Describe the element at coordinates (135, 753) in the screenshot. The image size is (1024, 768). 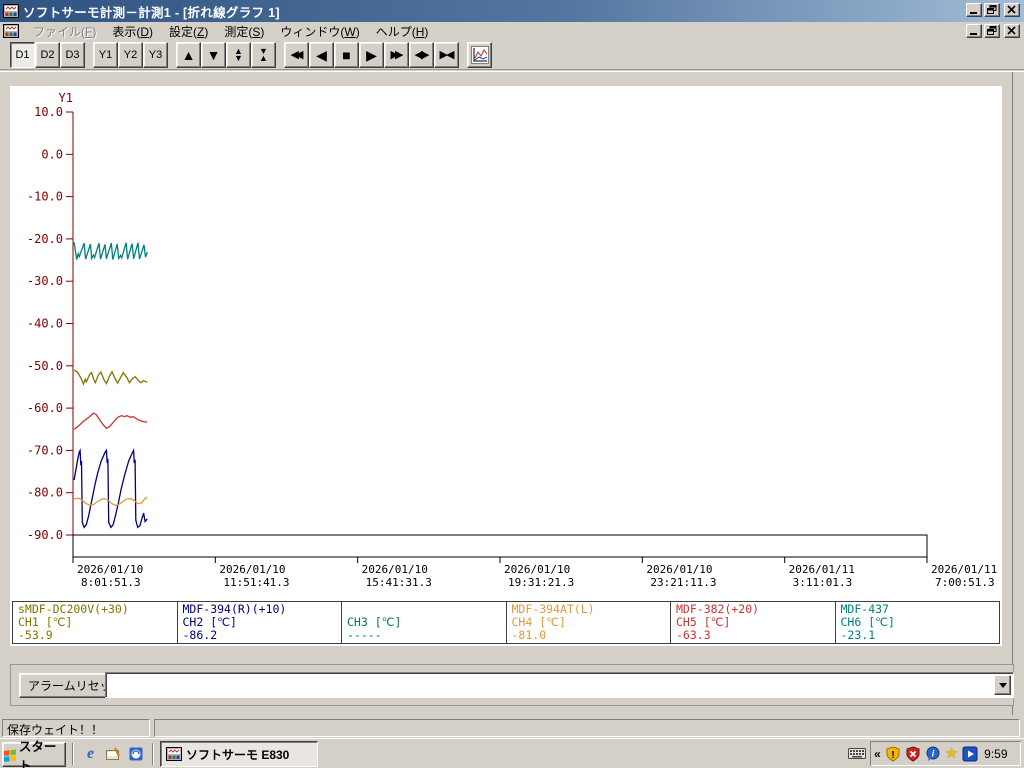
I see `quick-launch-app-icon` at that location.